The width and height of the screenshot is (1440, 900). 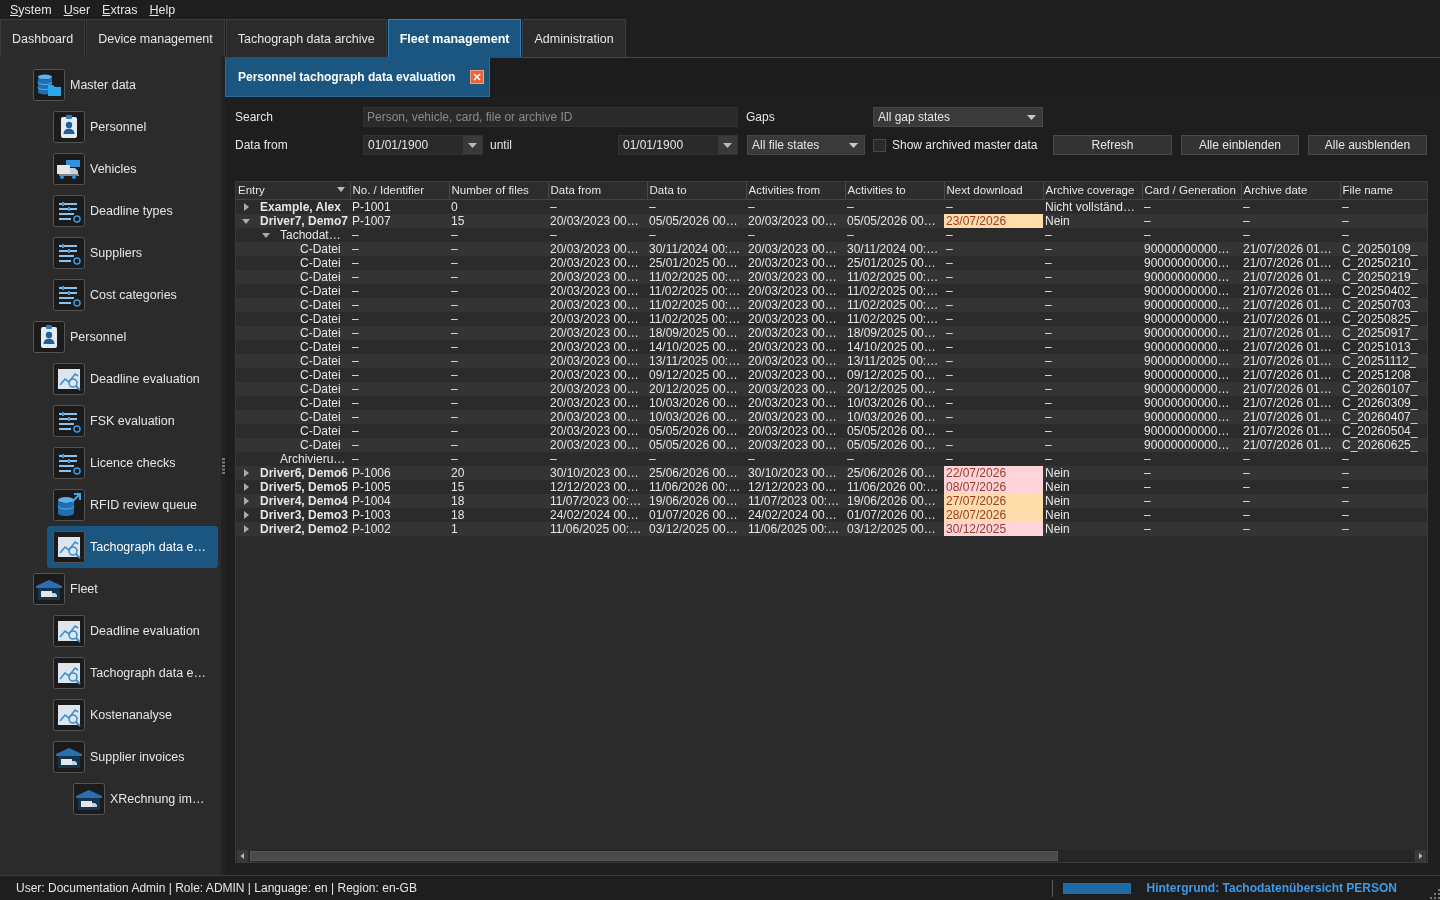 What do you see at coordinates (69, 547) in the screenshot?
I see `line-chart-icon` at bounding box center [69, 547].